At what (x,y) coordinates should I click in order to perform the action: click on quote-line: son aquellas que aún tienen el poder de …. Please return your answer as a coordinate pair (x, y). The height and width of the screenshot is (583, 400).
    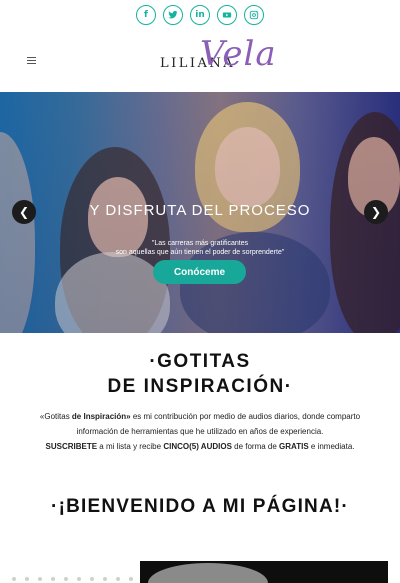
    Looking at the image, I should click on (200, 252).